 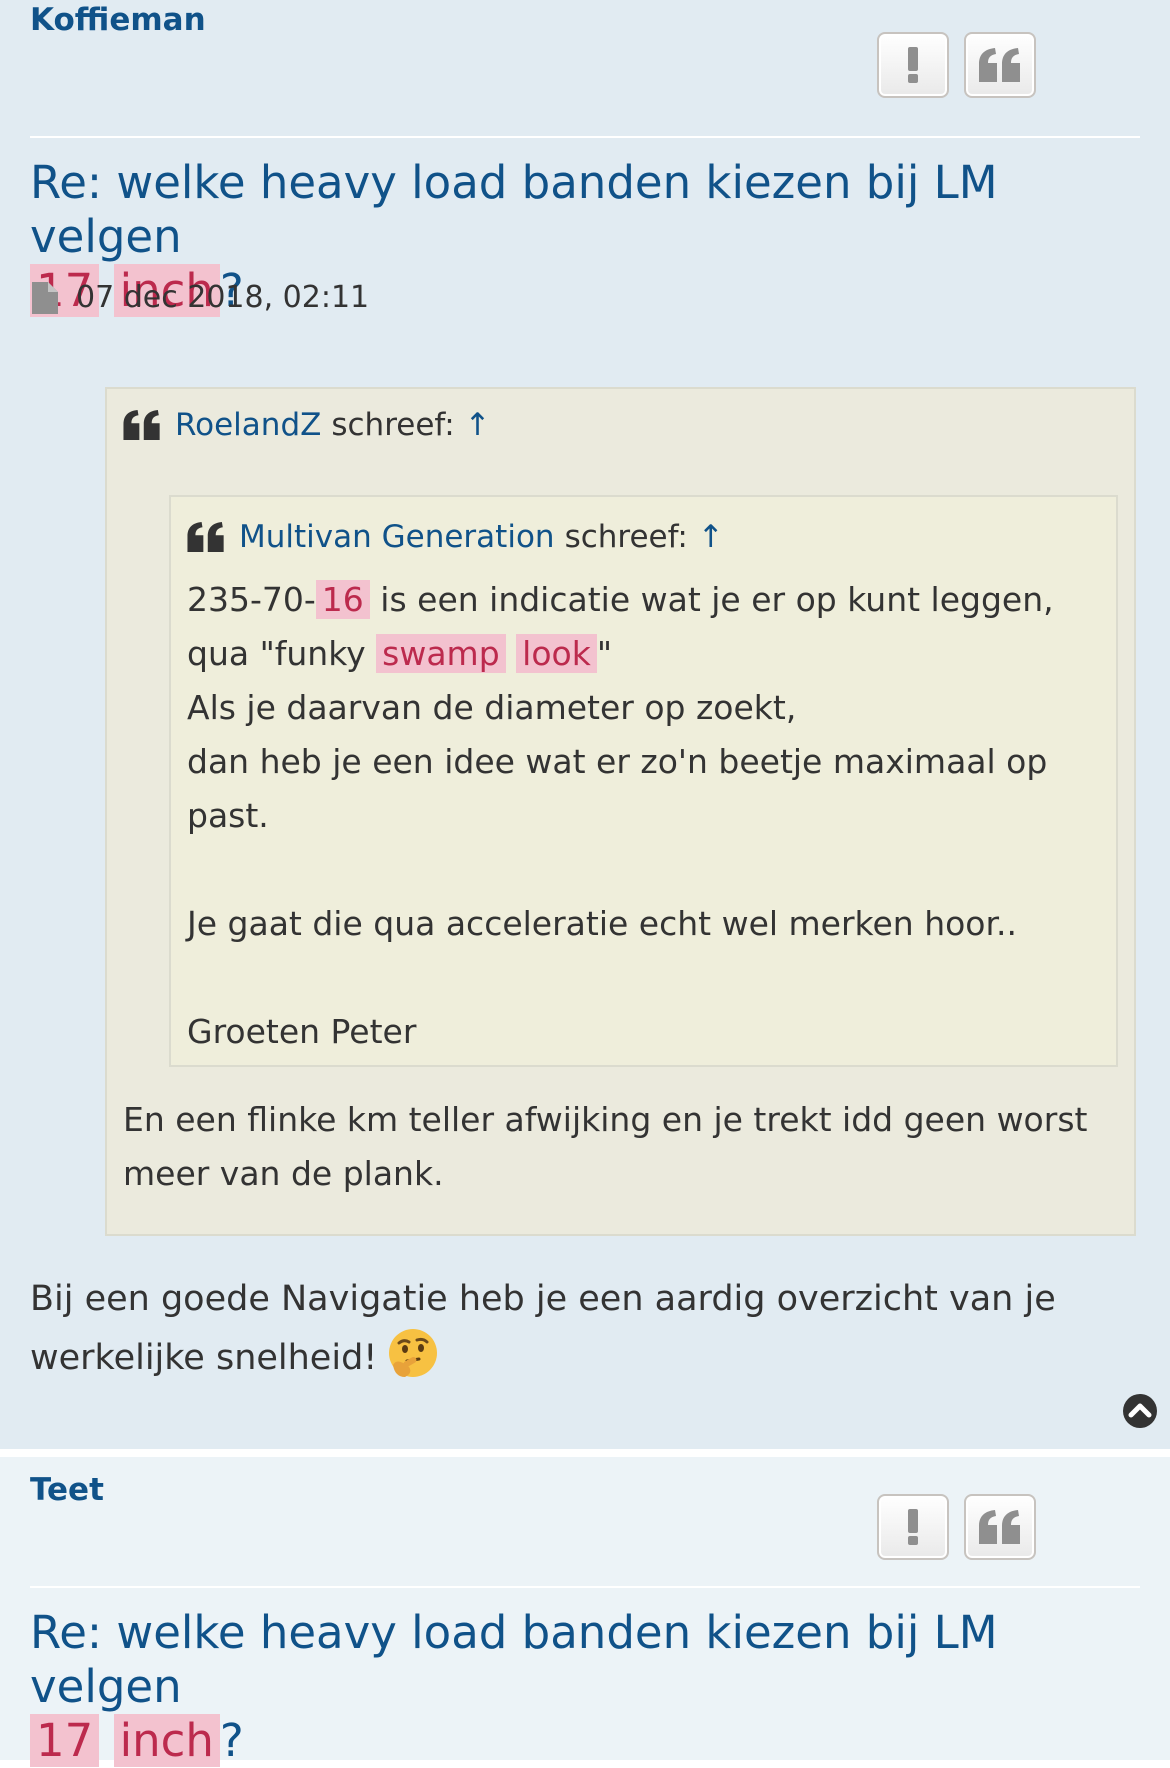 I want to click on post-meta: 07 dec 2018, 02:11, so click(x=200, y=297).